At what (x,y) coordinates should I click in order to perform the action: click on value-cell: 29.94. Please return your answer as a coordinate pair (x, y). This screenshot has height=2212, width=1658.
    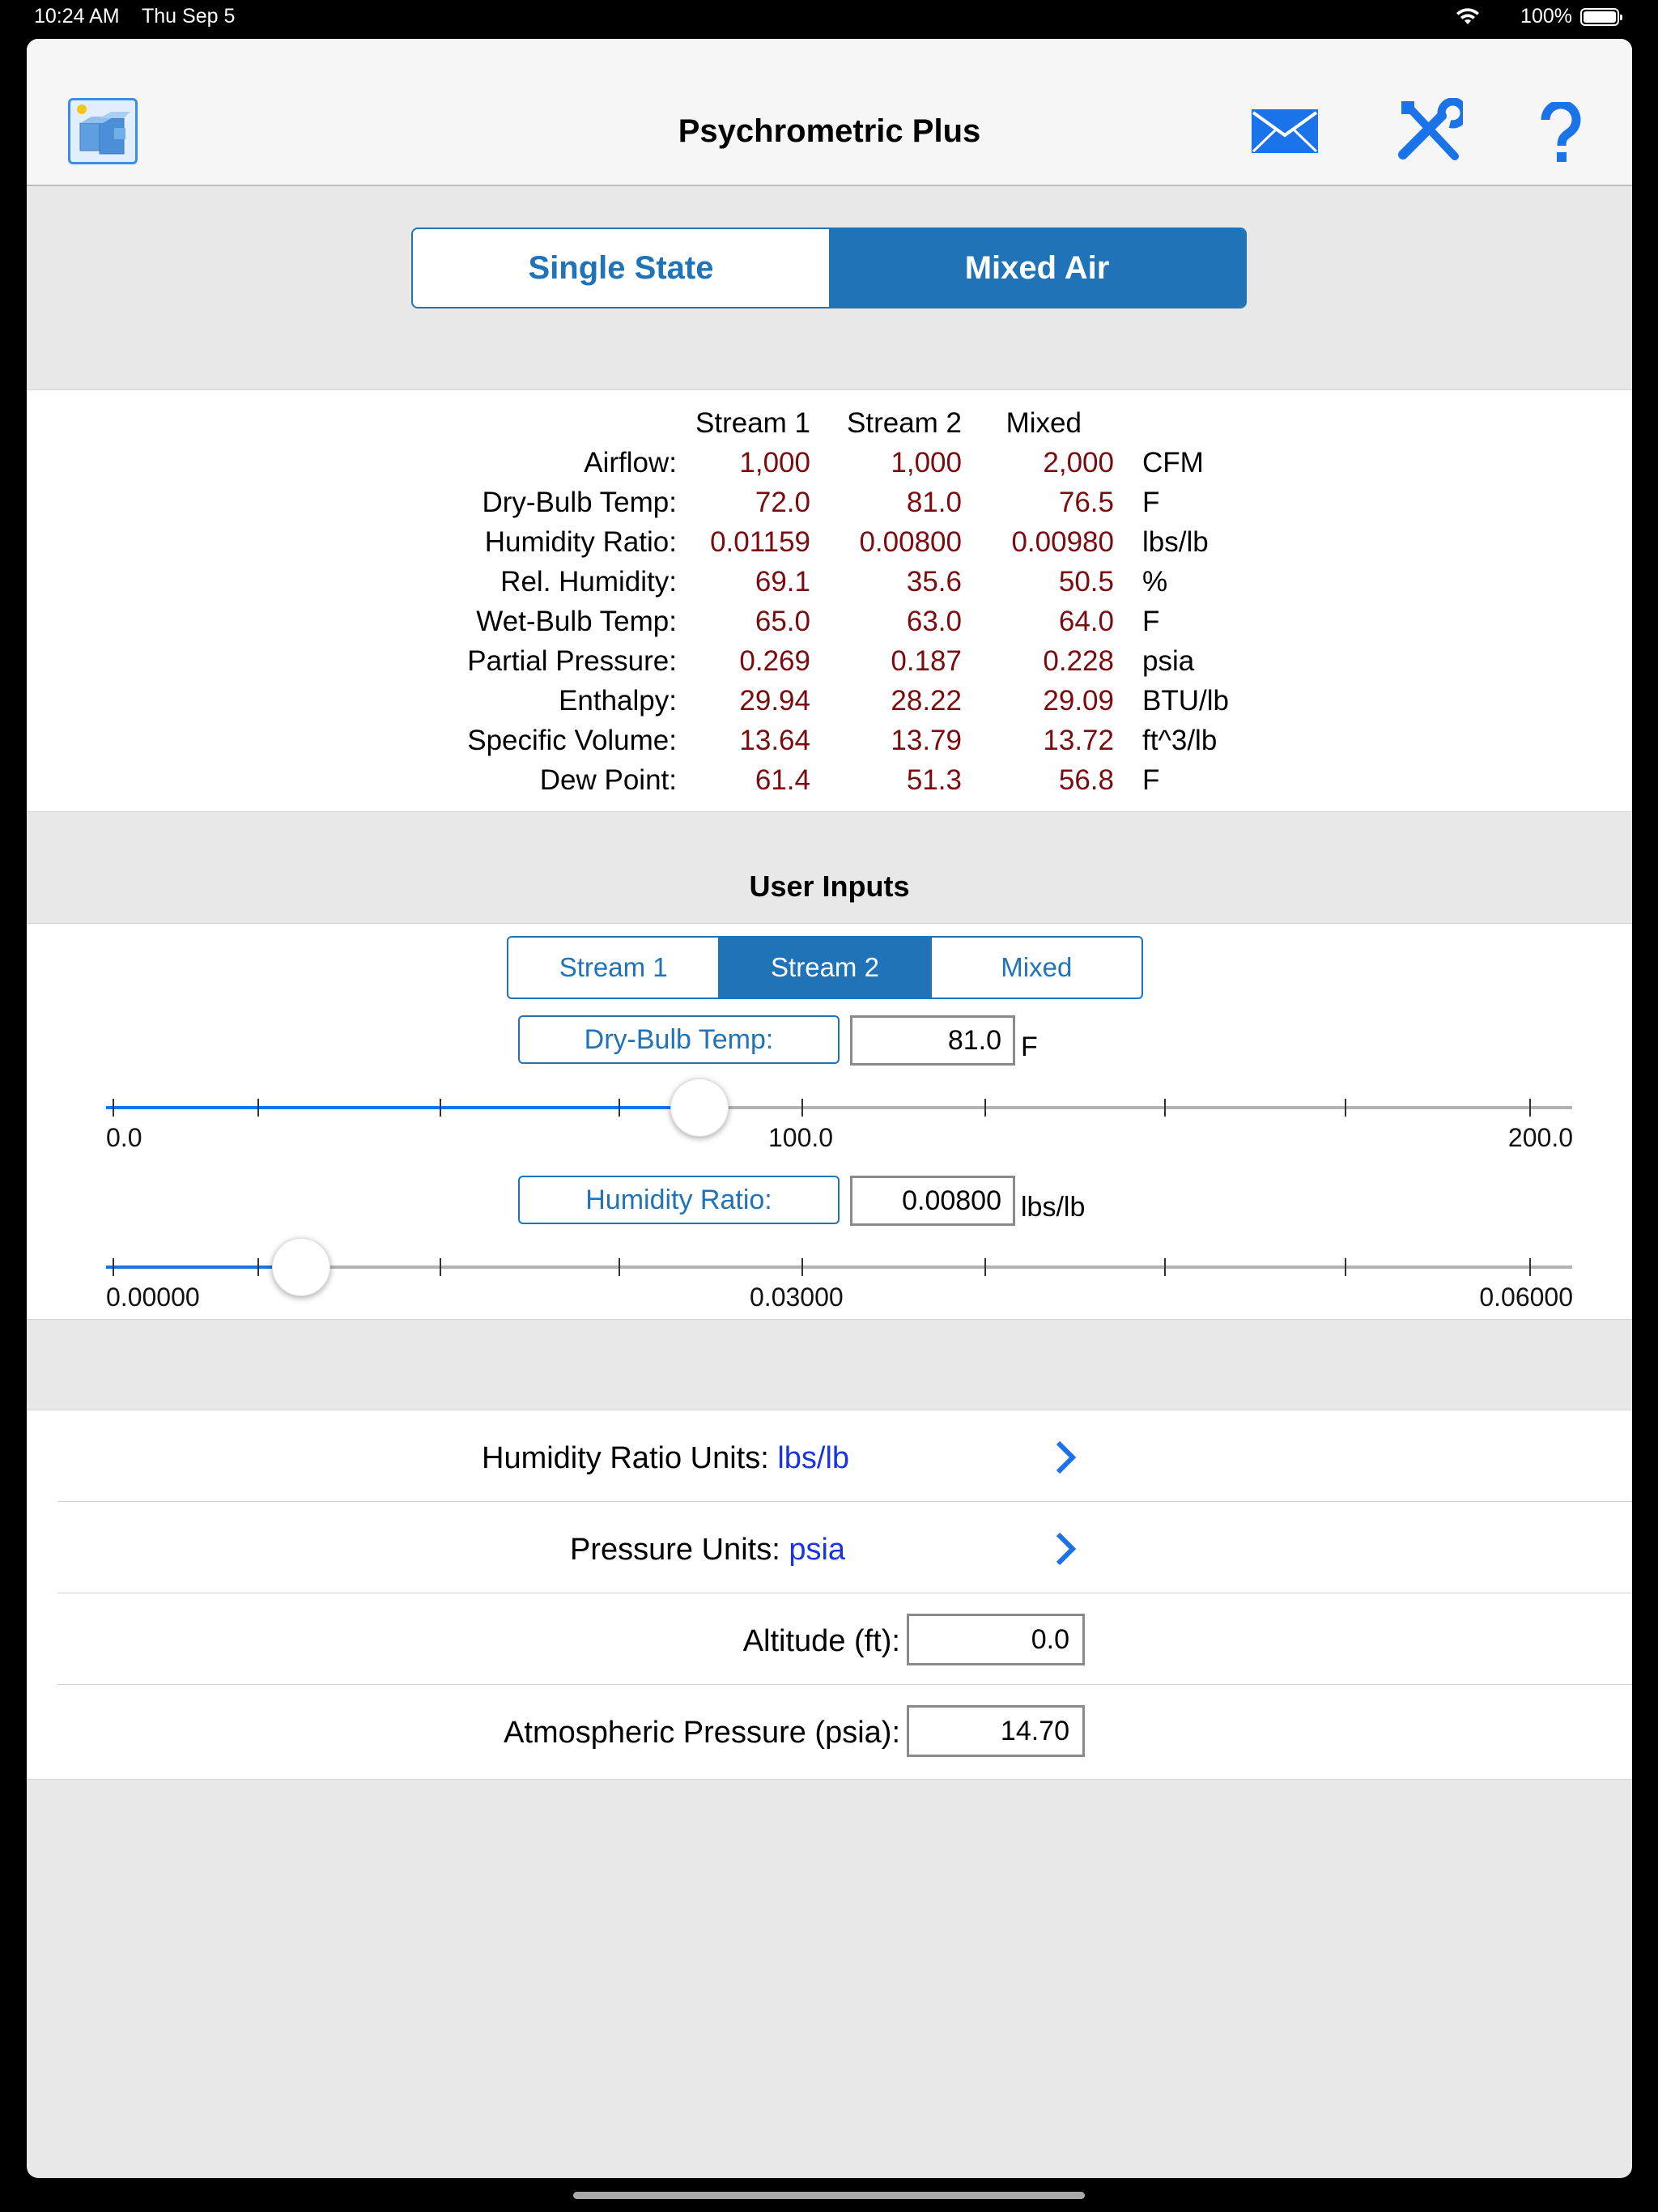
    Looking at the image, I should click on (774, 701).